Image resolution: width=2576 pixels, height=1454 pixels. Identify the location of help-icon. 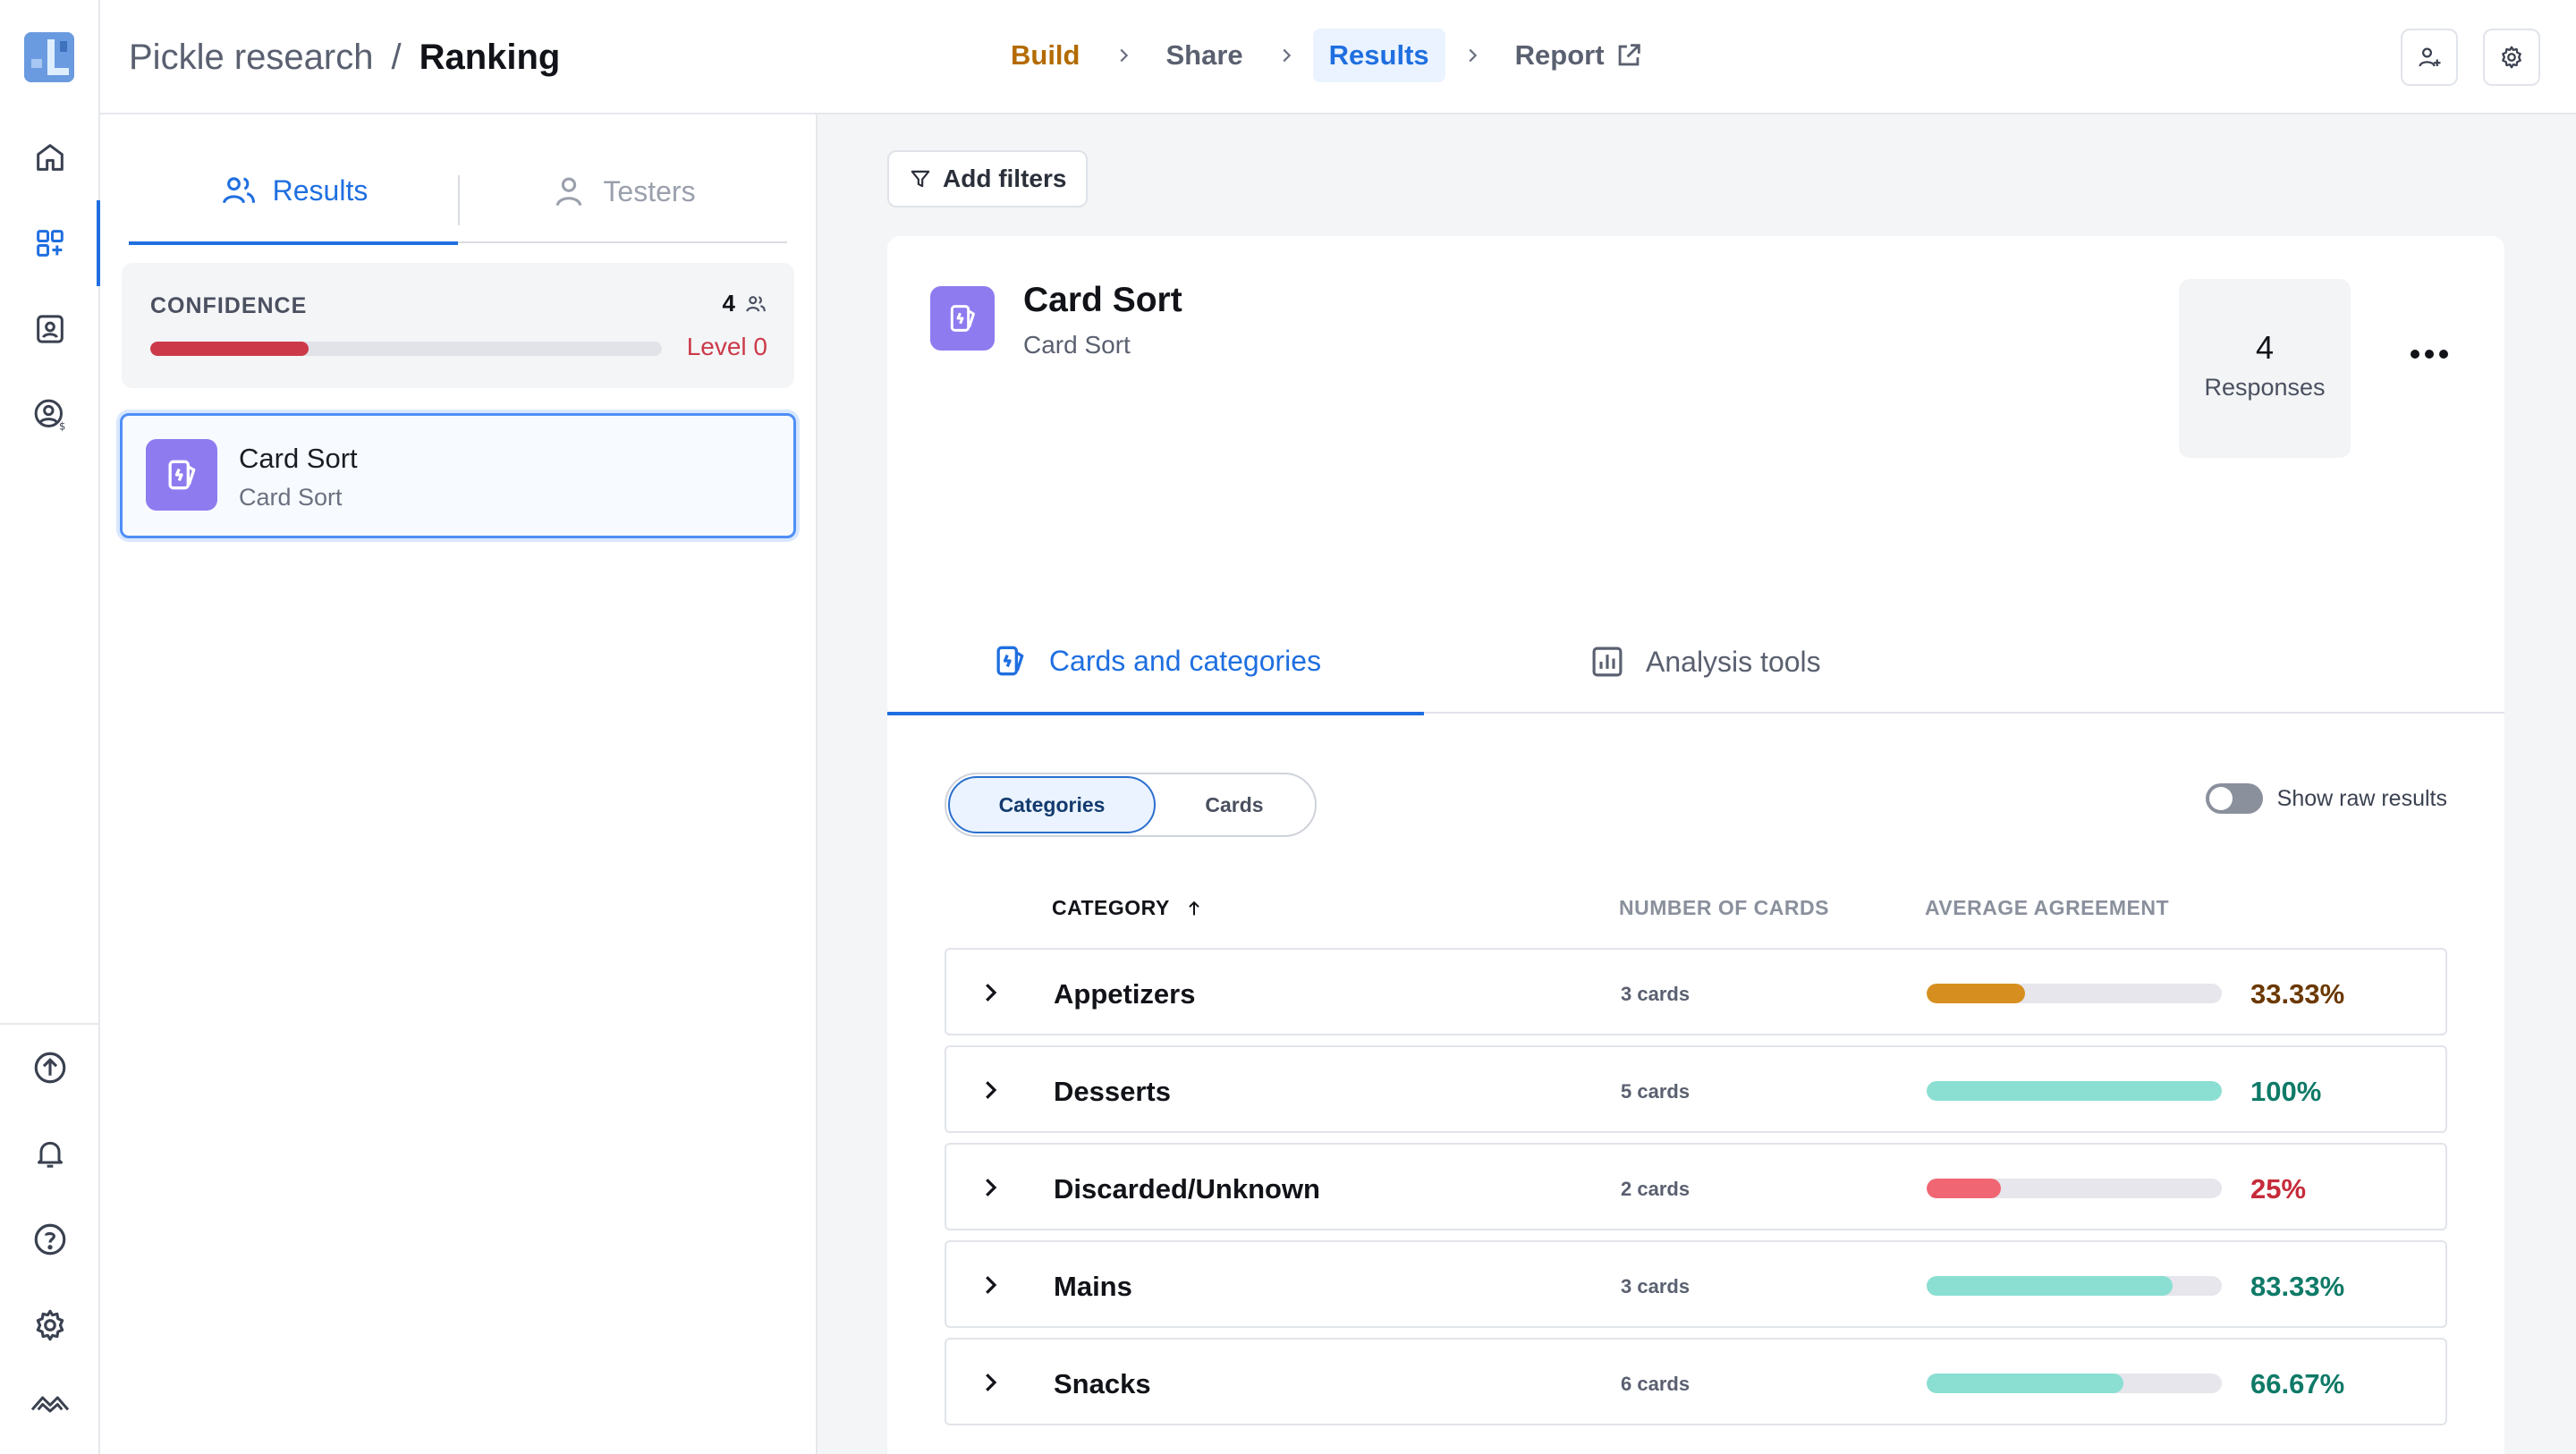
(50, 1239).